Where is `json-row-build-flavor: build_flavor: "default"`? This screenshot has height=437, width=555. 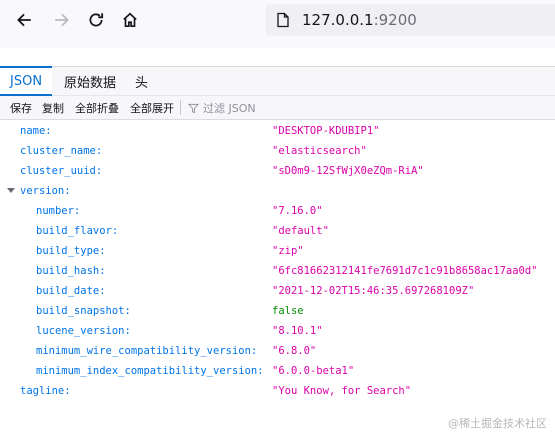
json-row-build-flavor: build_flavor: "default" is located at coordinates (277, 231).